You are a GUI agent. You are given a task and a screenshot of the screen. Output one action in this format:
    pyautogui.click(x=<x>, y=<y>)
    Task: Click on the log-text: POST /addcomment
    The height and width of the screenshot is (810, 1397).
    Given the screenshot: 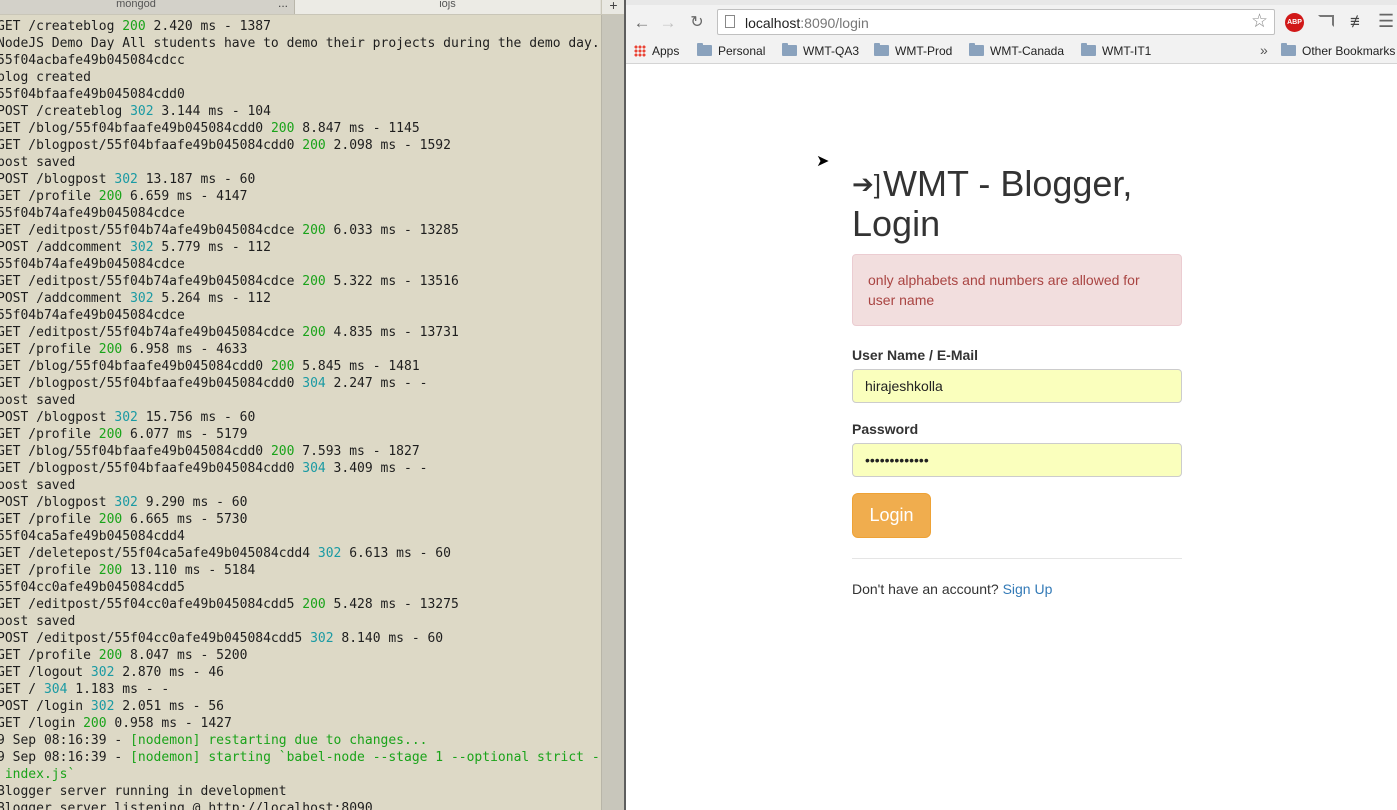 What is the action you would take?
    pyautogui.click(x=65, y=298)
    